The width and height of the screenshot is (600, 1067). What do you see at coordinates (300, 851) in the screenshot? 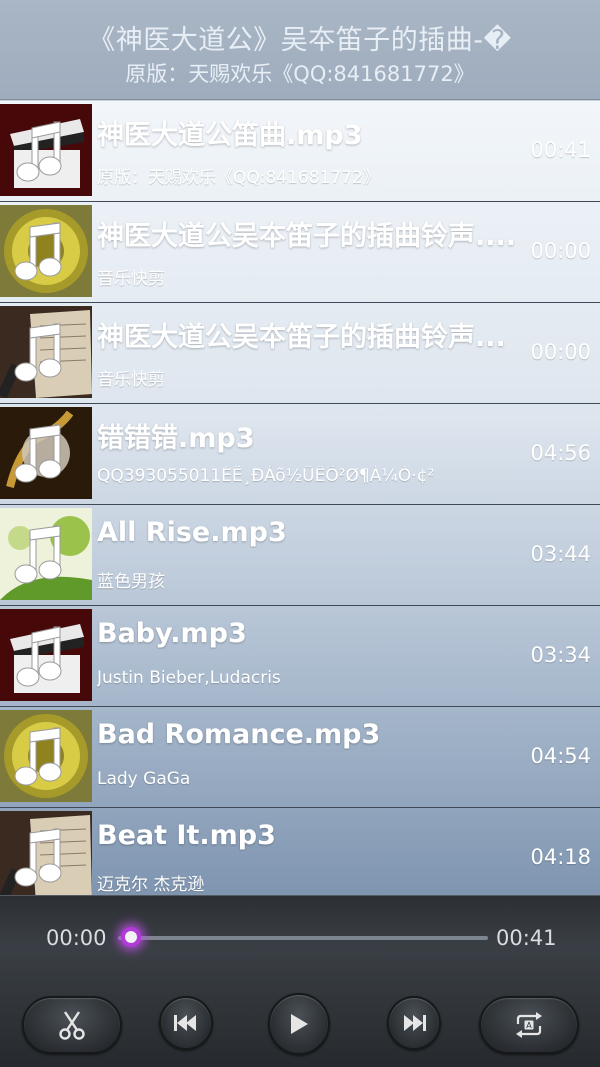
I see `song-row: Beat It.mp3 迈克尔 杰克逊 04:18` at bounding box center [300, 851].